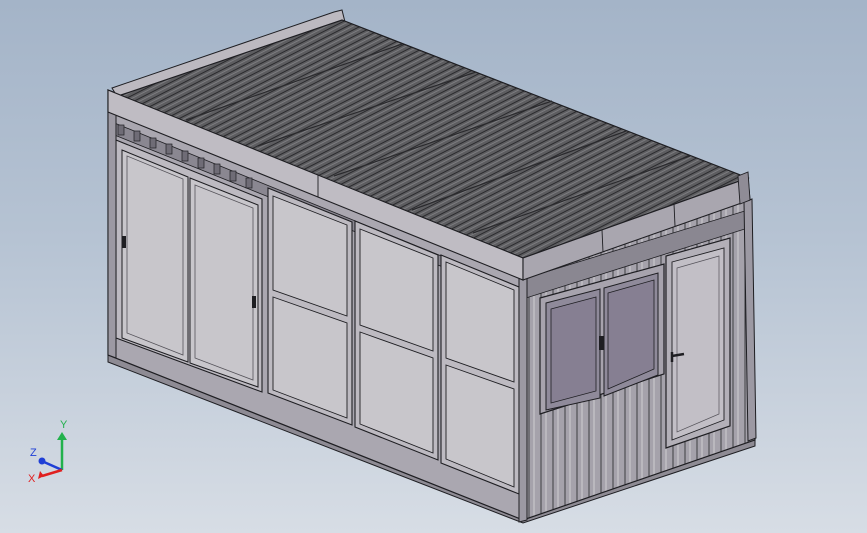  I want to click on coordinate-triad: Y Z X, so click(48, 452).